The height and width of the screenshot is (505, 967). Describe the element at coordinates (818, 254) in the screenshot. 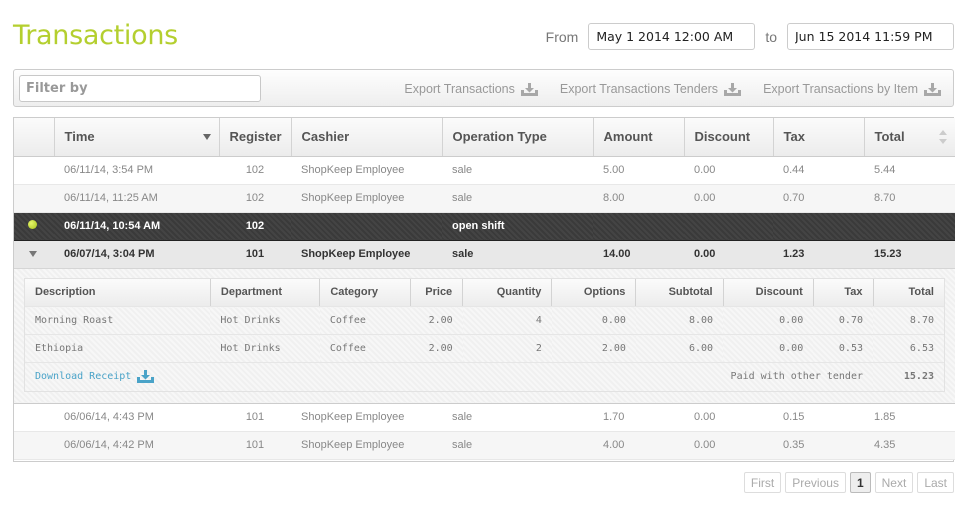

I see `cell-tax: 1.23` at that location.